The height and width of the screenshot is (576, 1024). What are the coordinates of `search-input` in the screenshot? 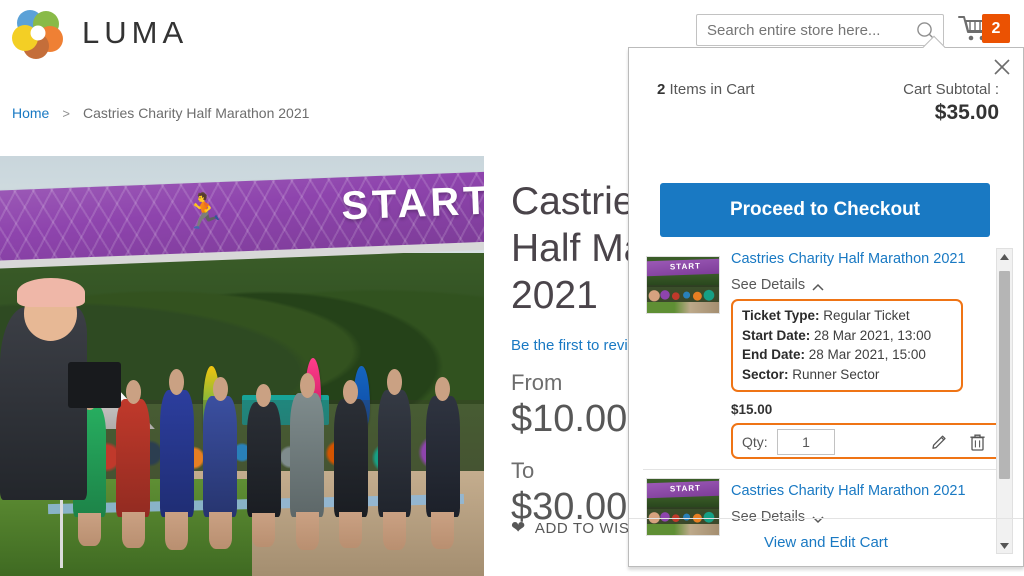 It's located at (803, 30).